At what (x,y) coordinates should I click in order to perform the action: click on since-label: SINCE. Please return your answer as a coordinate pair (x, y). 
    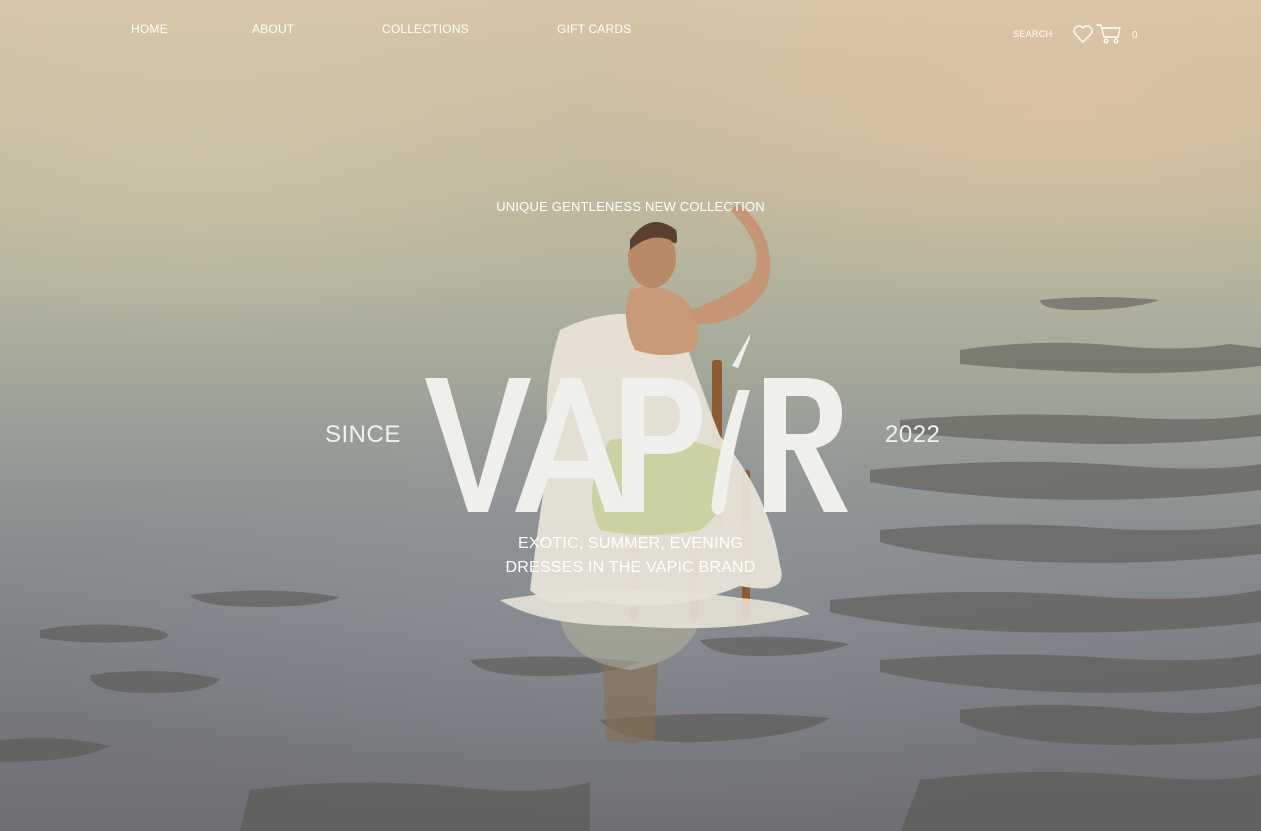
    Looking at the image, I should click on (363, 434).